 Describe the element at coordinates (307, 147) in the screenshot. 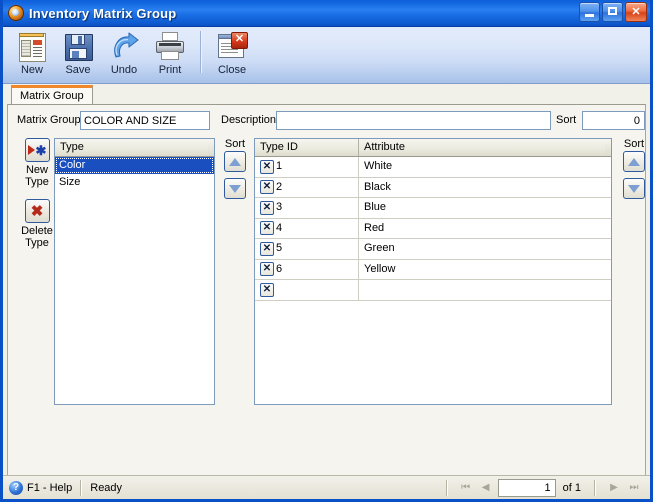

I see `type-id-column-header: Type ID` at that location.